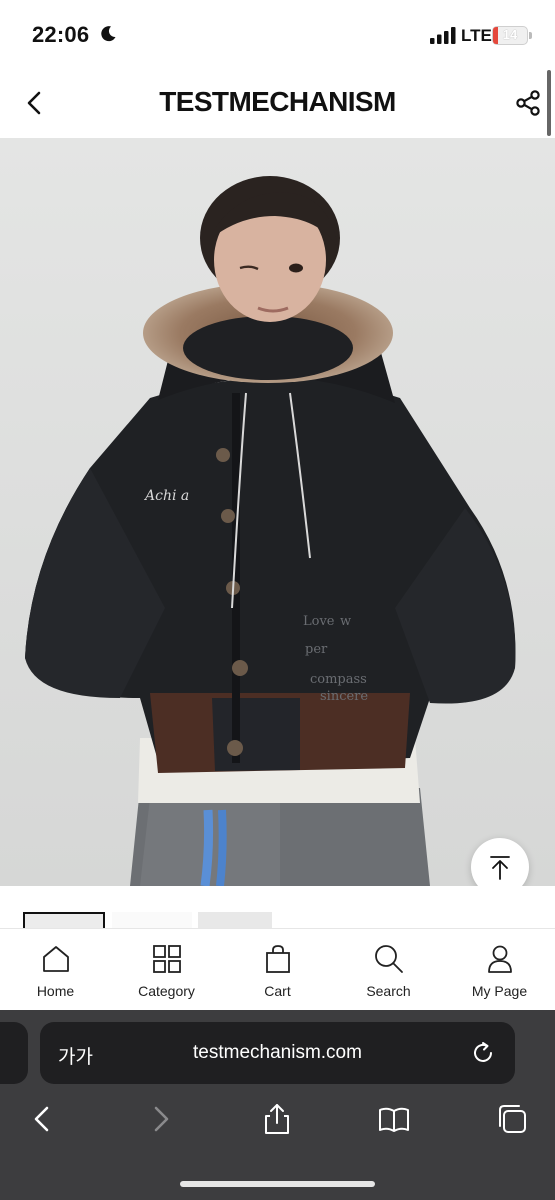 The image size is (555, 1200). Describe the element at coordinates (549, 103) in the screenshot. I see `scroll-indicator` at that location.